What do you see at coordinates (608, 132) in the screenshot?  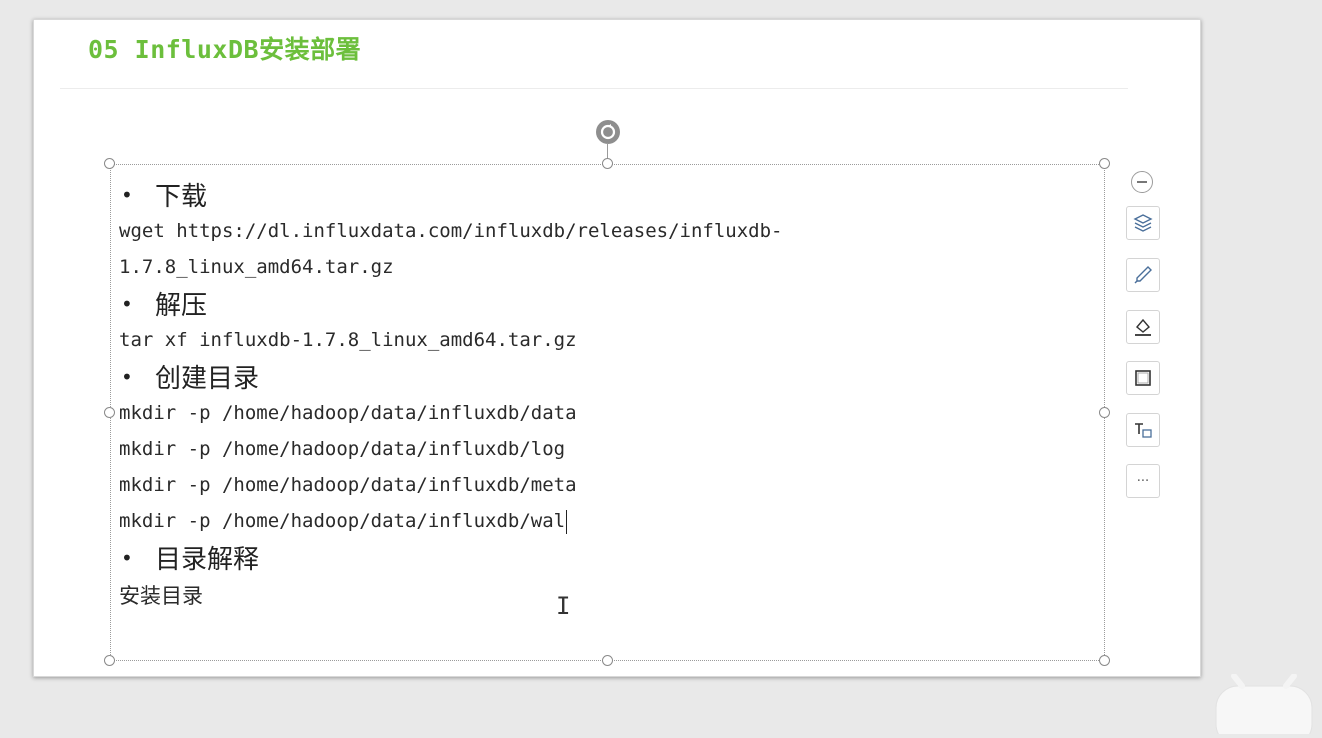 I see `rotate-handle-icon` at bounding box center [608, 132].